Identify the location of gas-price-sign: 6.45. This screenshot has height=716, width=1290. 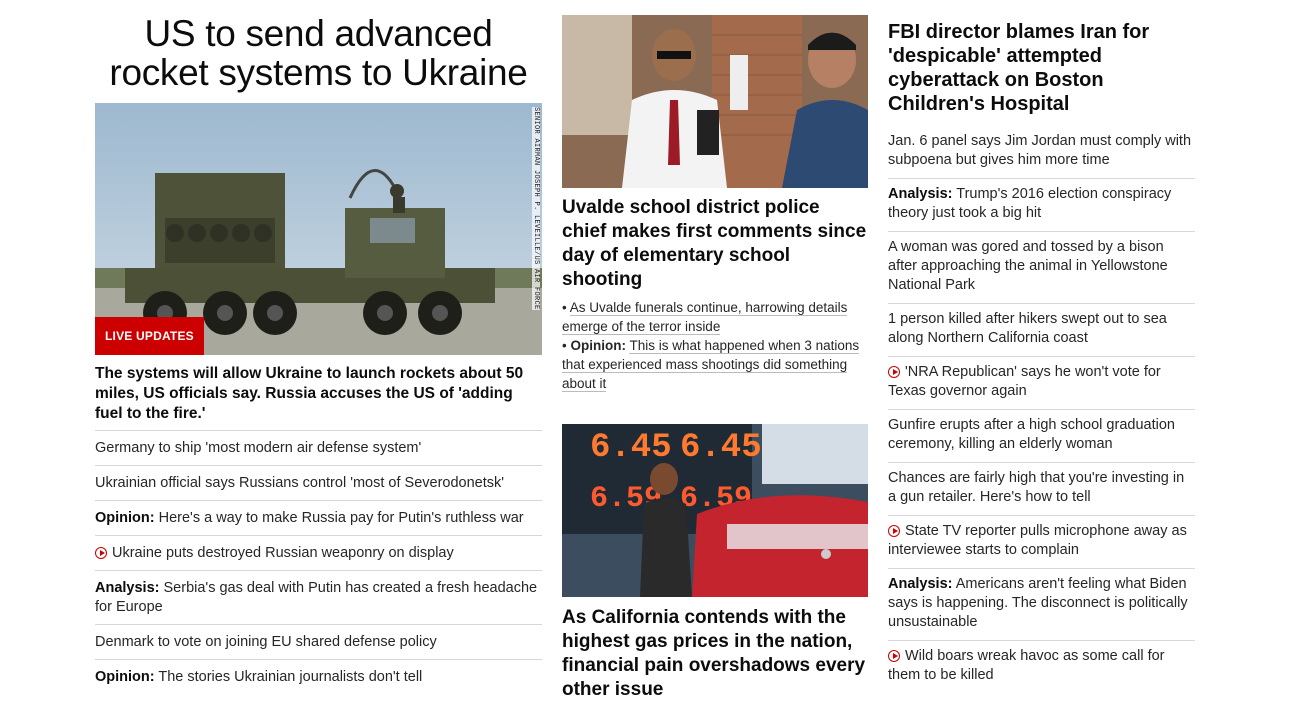
(631, 448).